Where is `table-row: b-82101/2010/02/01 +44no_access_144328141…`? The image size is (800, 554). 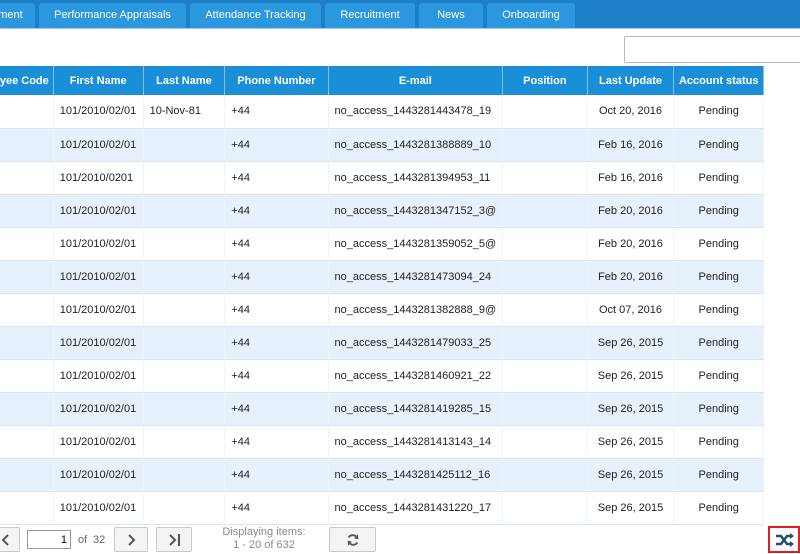
table-row: b-82101/2010/02/01 +44no_access_144328141… is located at coordinates (382, 442).